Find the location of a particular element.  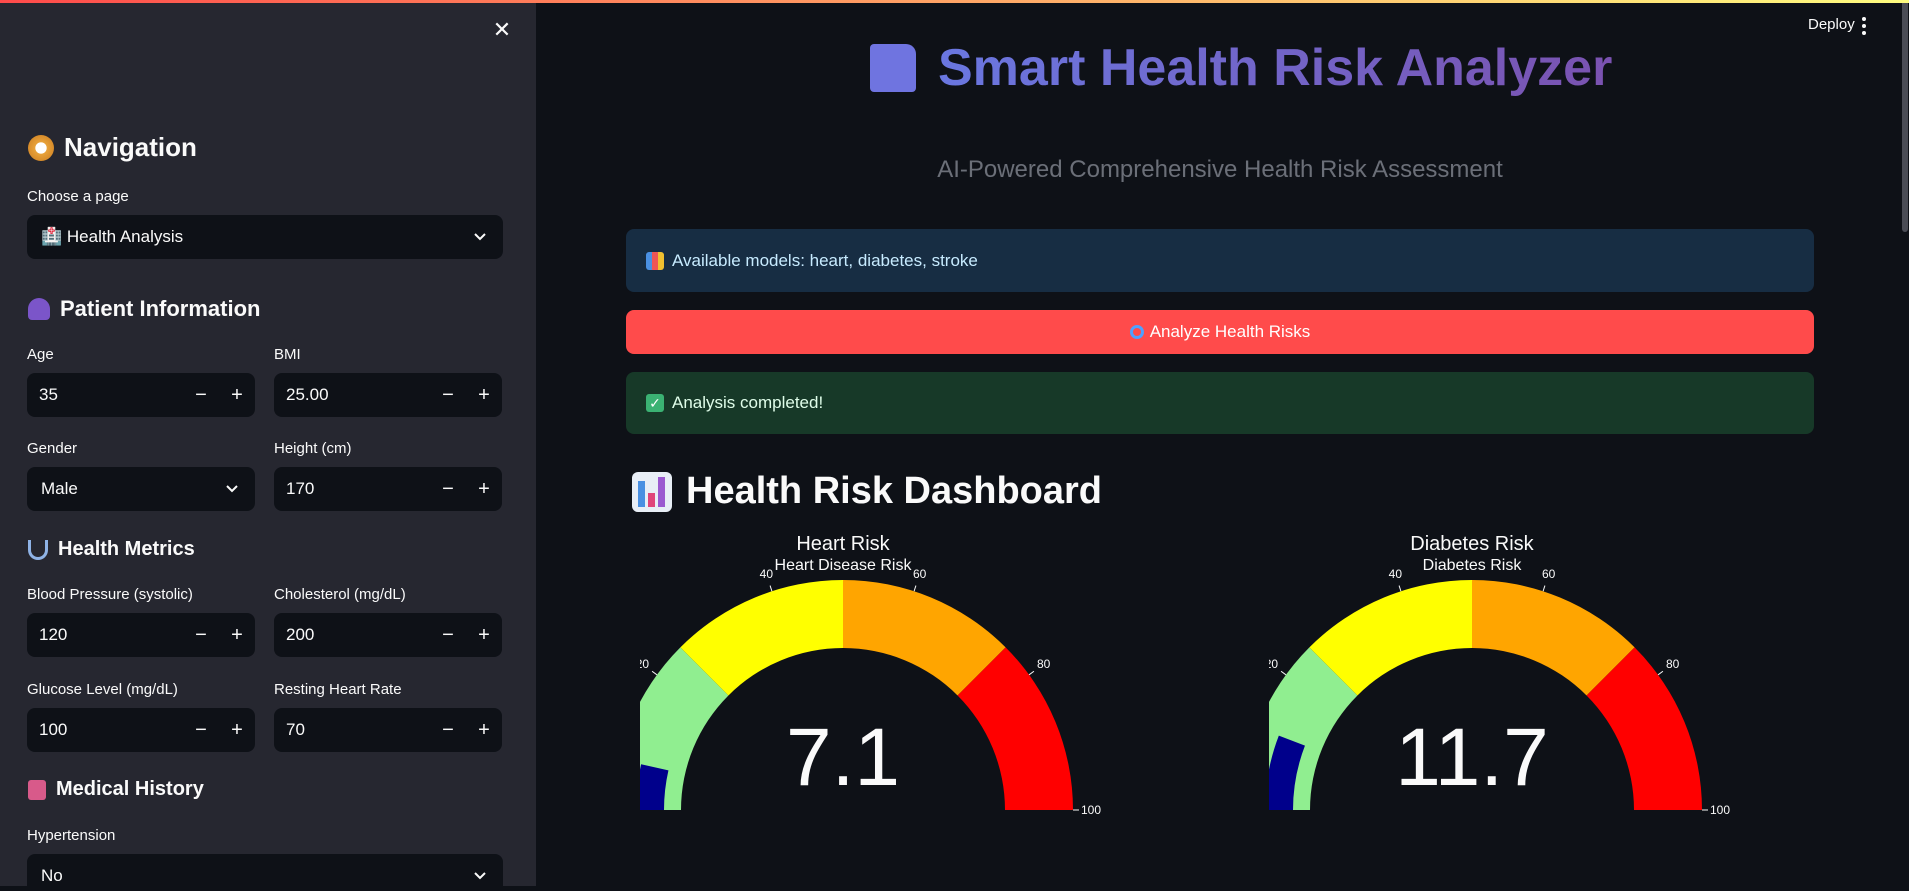

bp-stepper: 120 − + is located at coordinates (141, 635).